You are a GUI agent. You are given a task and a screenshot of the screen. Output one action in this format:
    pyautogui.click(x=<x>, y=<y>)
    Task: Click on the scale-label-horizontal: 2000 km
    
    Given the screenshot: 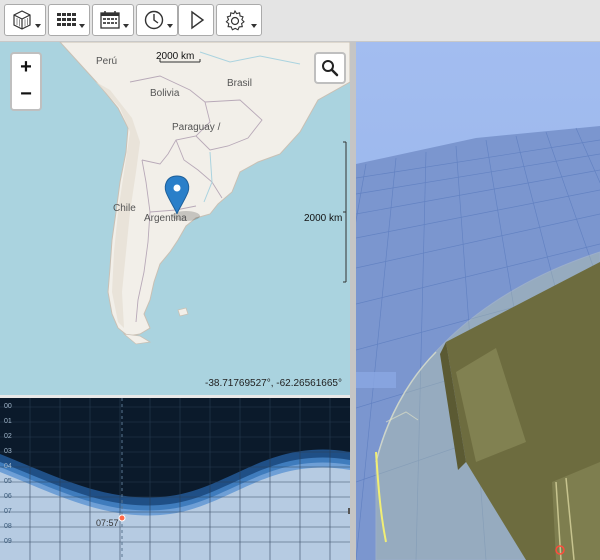 What is the action you would take?
    pyautogui.click(x=175, y=56)
    